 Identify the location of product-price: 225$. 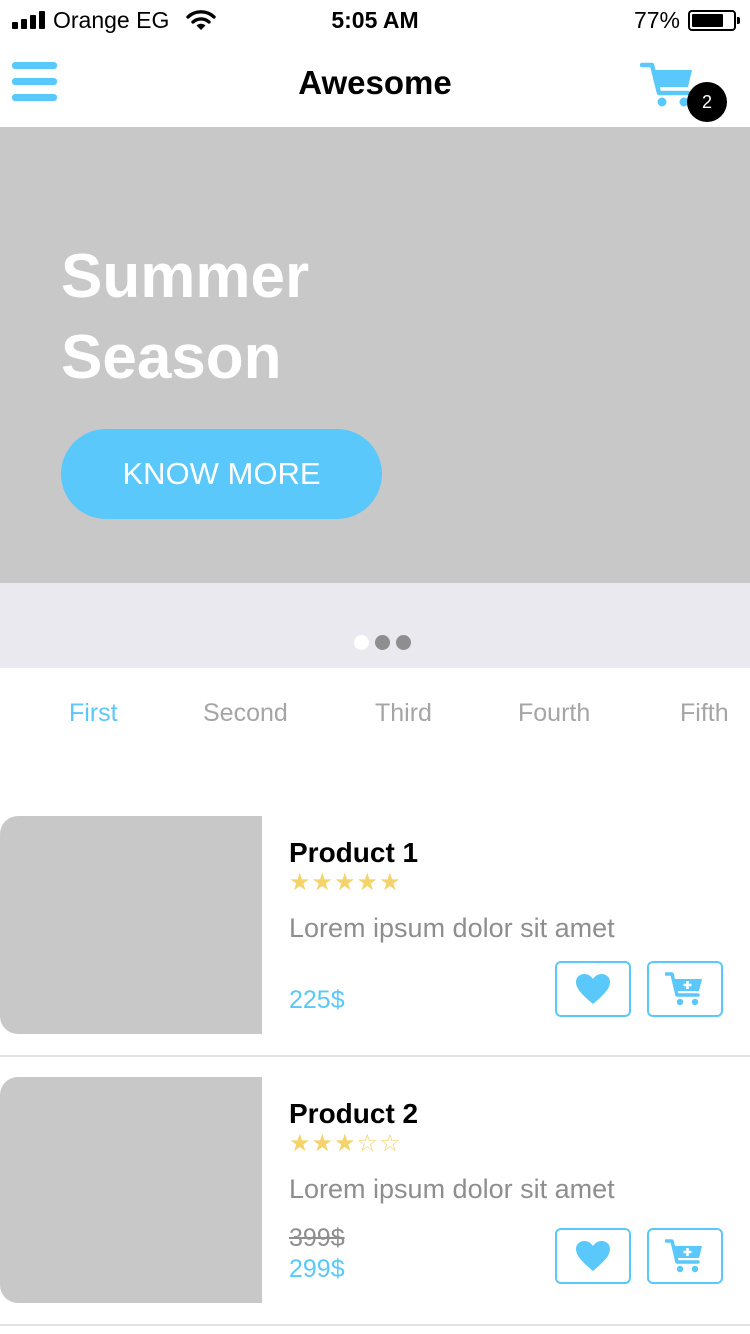
(317, 1000).